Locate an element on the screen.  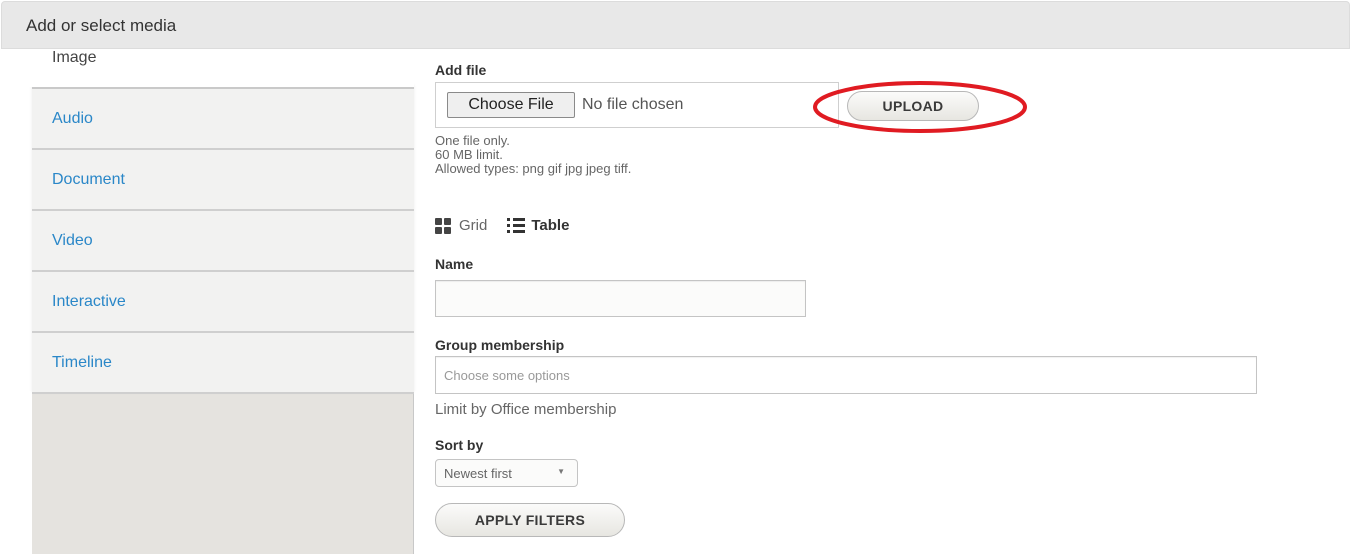
caret-down-icon: ▼ is located at coordinates (561, 471).